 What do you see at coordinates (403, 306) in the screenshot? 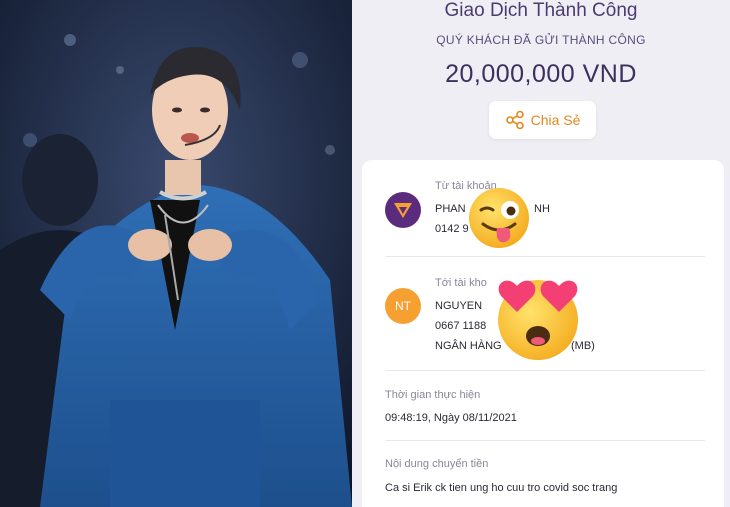
I see `recipient-avatar: NT` at bounding box center [403, 306].